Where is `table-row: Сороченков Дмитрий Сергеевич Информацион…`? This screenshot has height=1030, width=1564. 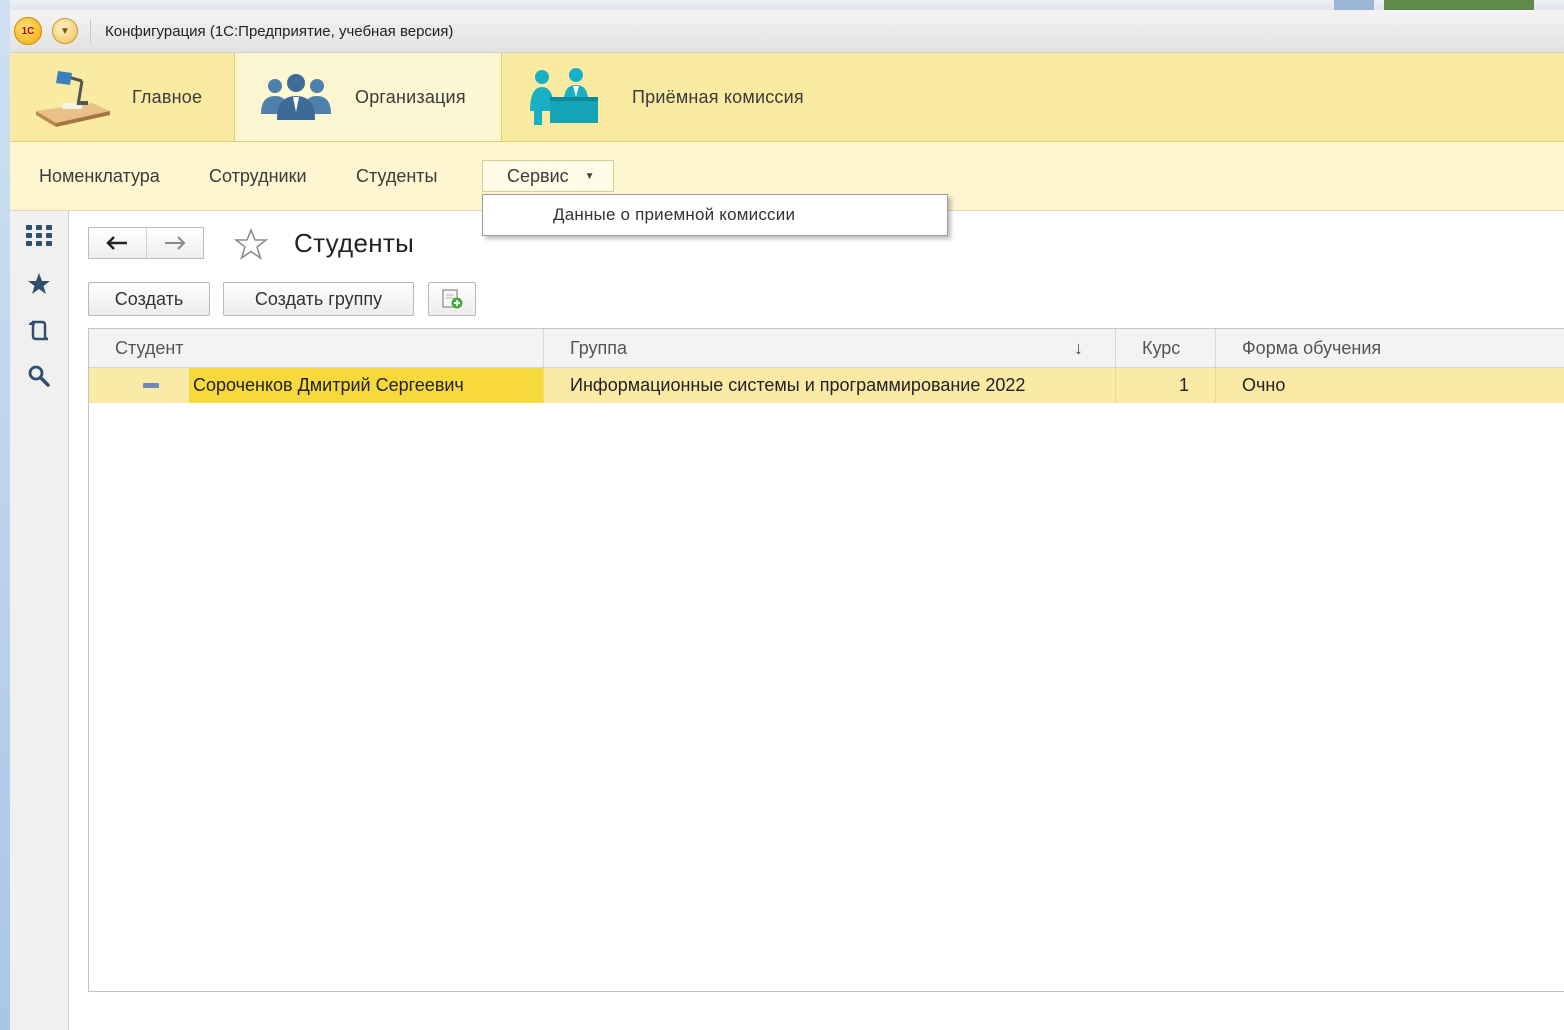
table-row: Сороченков Дмитрий Сергеевич Информацион… is located at coordinates (826, 385).